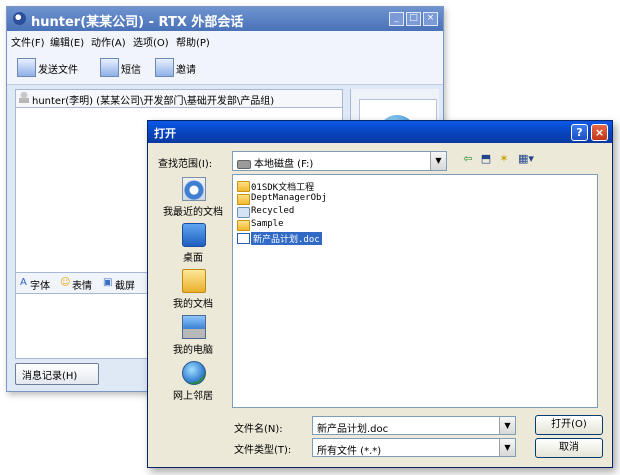  What do you see at coordinates (194, 281) in the screenshot?
I see `my-documents-icon` at bounding box center [194, 281].